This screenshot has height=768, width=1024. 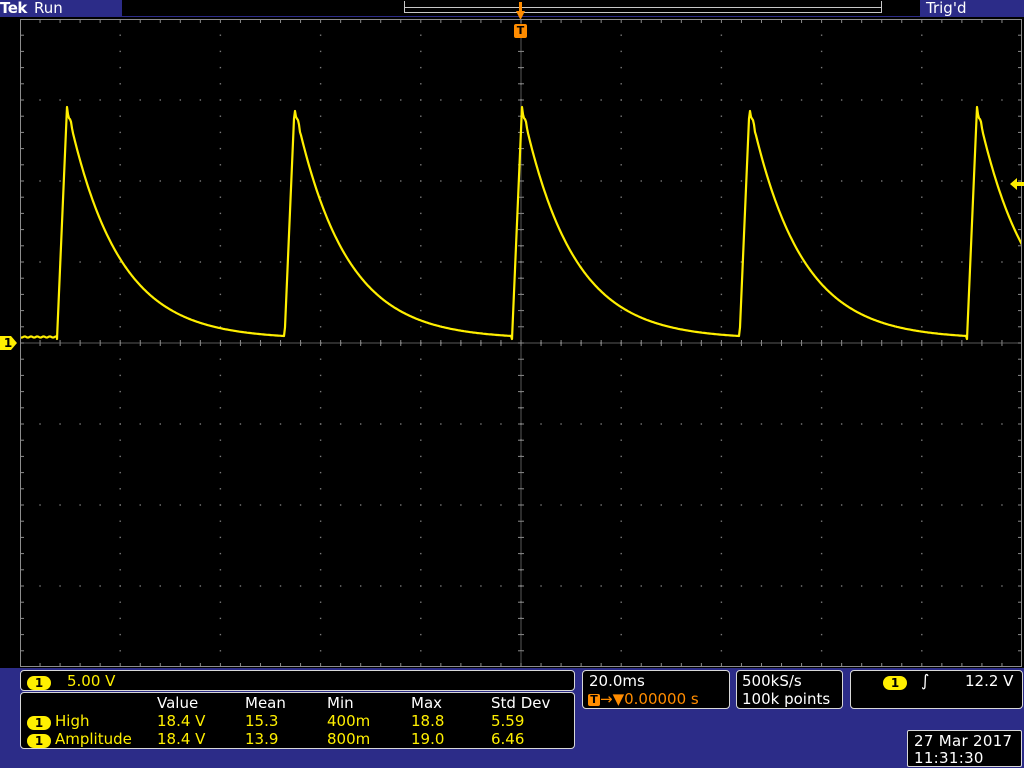 I want to click on measure-mean: 13.9, so click(x=262, y=739).